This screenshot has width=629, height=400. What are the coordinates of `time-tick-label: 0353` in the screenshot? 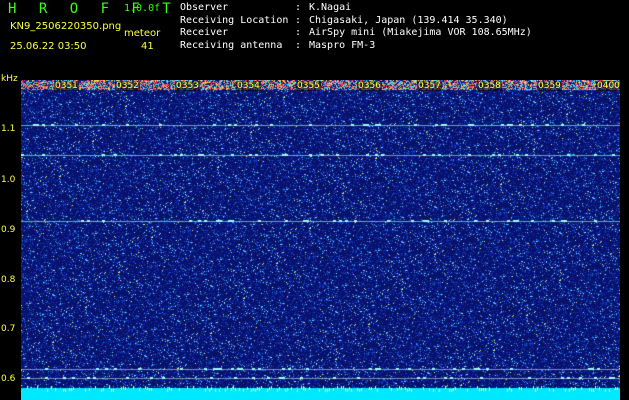 It's located at (187, 86).